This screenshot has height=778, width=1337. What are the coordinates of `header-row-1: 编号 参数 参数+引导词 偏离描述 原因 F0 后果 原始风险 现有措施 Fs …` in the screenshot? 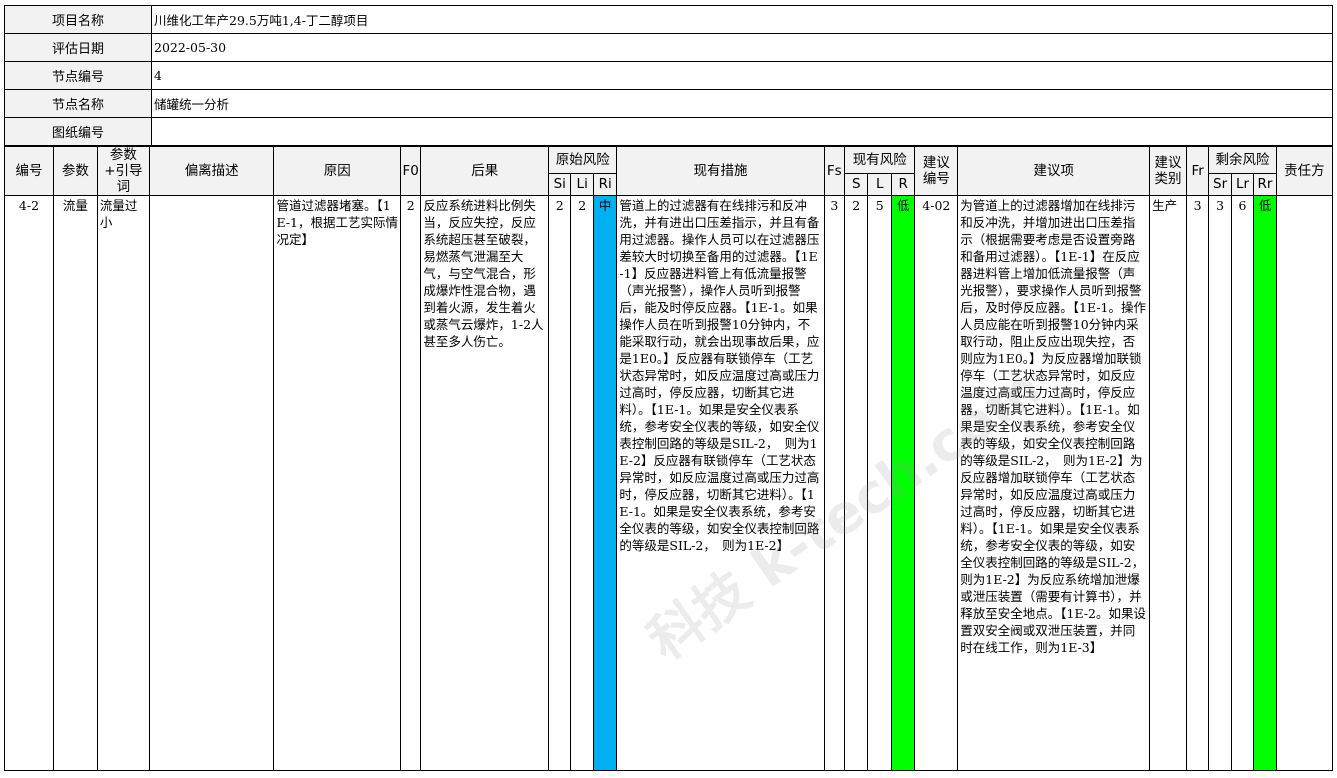 It's located at (669, 171).